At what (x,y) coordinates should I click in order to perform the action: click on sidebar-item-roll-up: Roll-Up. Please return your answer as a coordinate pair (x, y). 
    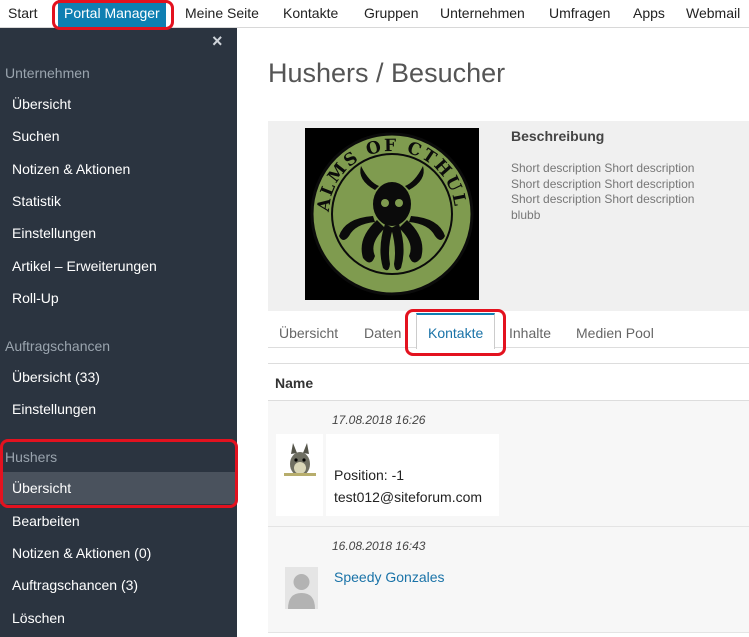
    Looking at the image, I should click on (118, 298).